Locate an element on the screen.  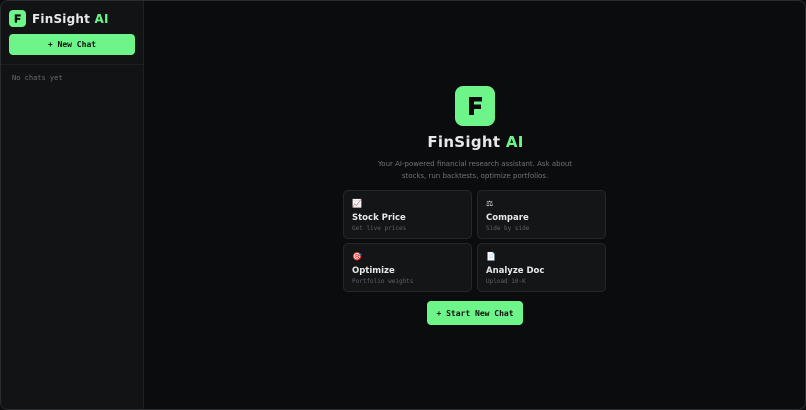
card-title: Analyze Doc is located at coordinates (515, 271).